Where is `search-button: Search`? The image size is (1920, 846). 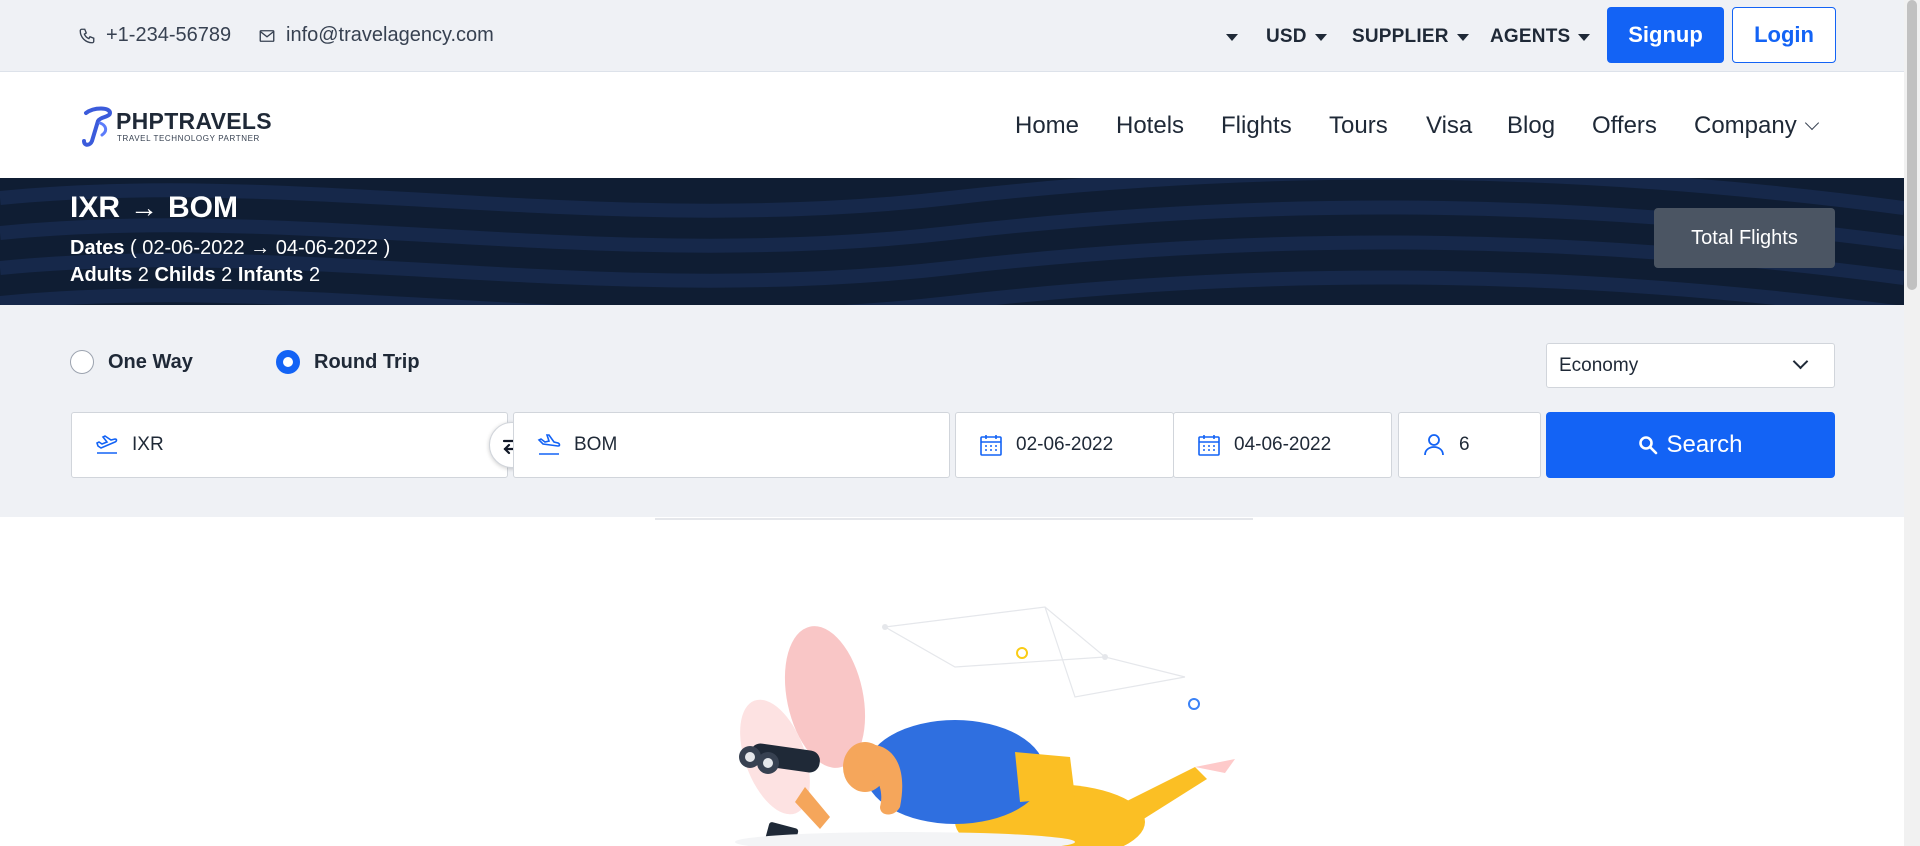
search-button: Search is located at coordinates (1690, 445).